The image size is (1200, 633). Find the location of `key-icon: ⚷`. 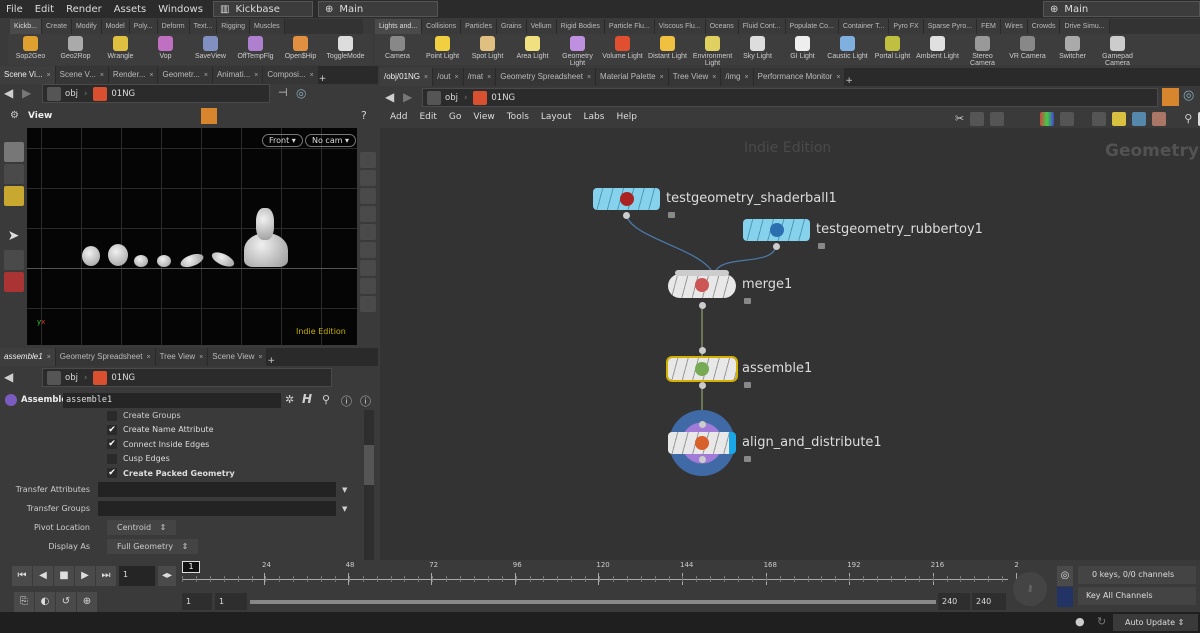

key-icon: ⚷ is located at coordinates (1030, 589).